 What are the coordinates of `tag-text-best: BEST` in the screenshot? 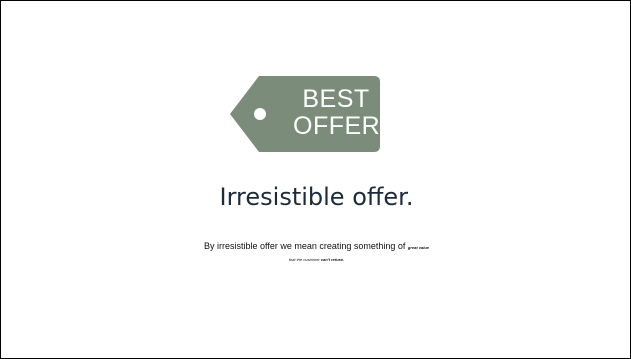 It's located at (336, 99).